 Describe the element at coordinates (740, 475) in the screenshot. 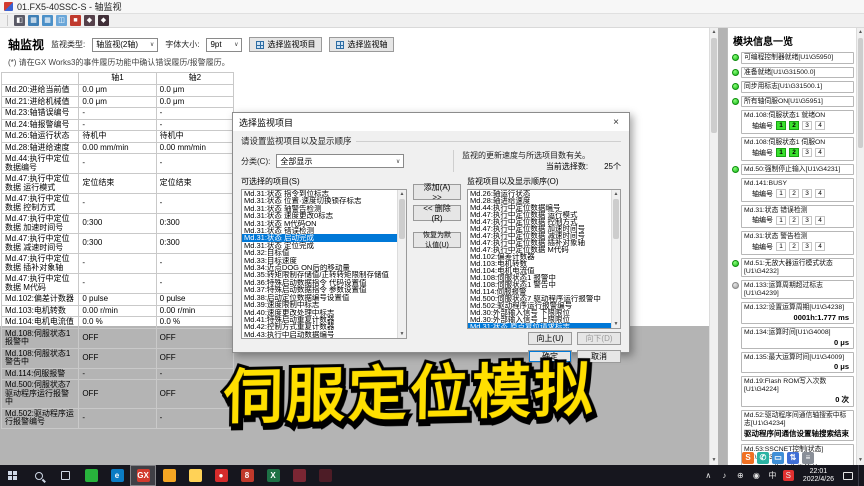

I see `tray-icon: ⊕` at that location.